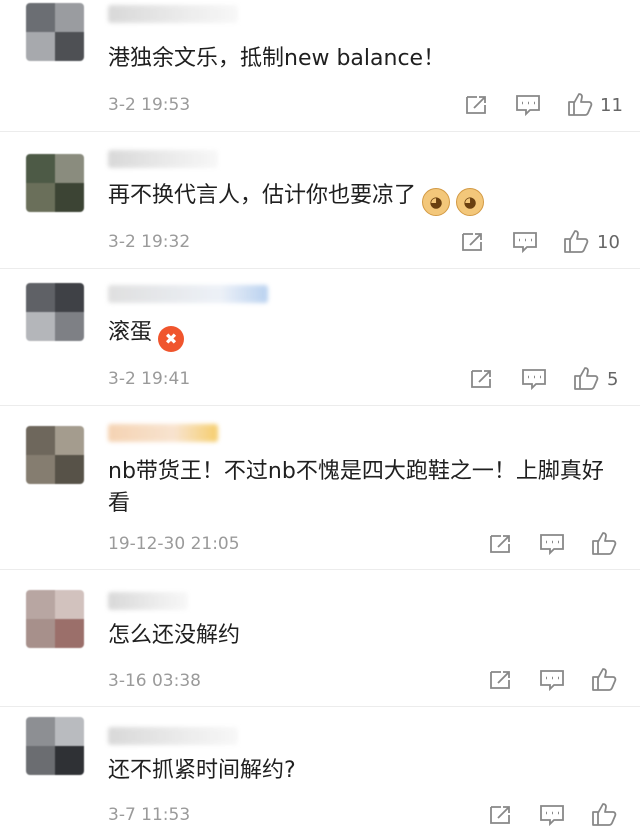 The image size is (640, 827). I want to click on comment-item: 还不抓紧时间解约? 3-7 11:53, so click(320, 767).